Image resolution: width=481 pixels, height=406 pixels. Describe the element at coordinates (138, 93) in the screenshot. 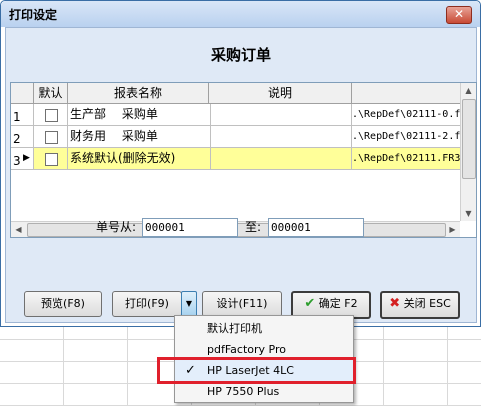

I see `column-header-report-name: 报表名称` at that location.